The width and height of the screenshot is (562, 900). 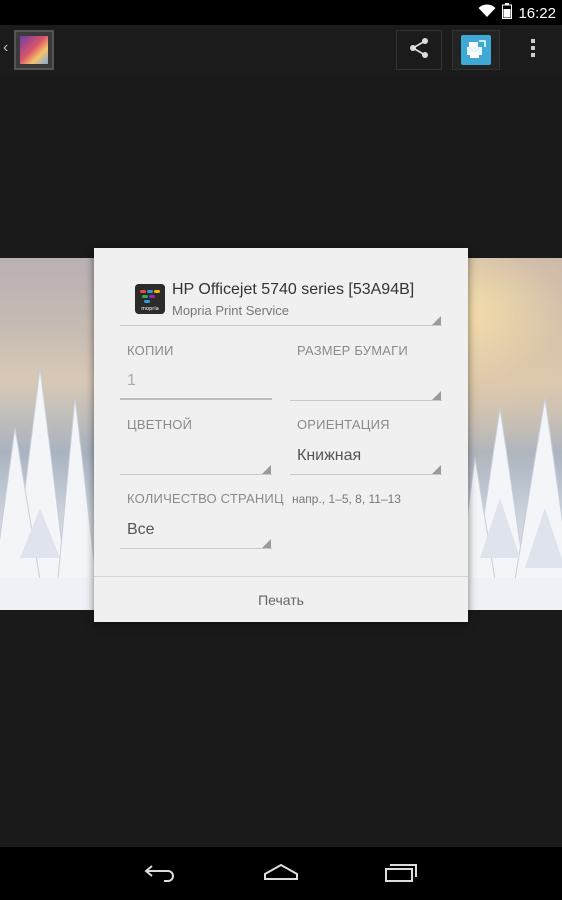 I want to click on recents-icon, so click(x=401, y=874).